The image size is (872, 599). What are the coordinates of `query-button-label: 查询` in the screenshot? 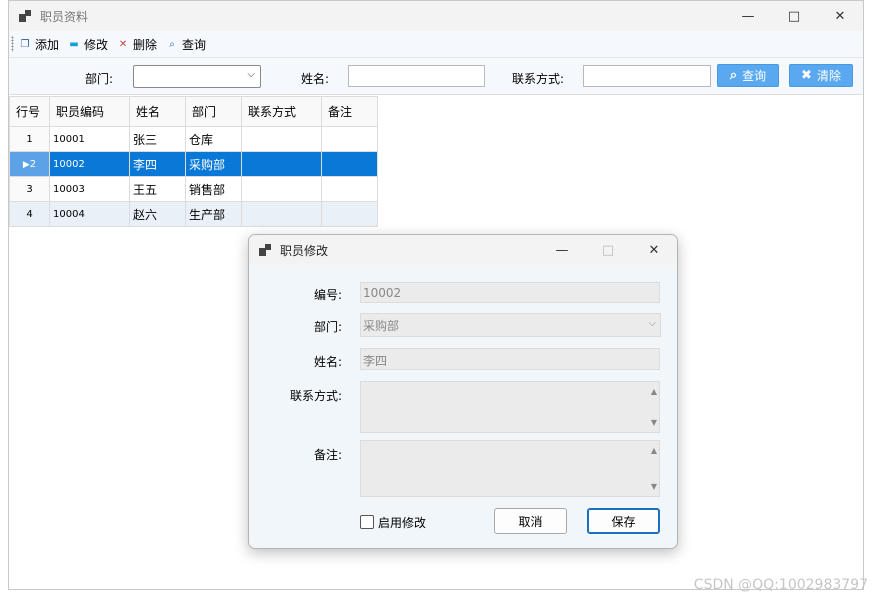 It's located at (754, 76).